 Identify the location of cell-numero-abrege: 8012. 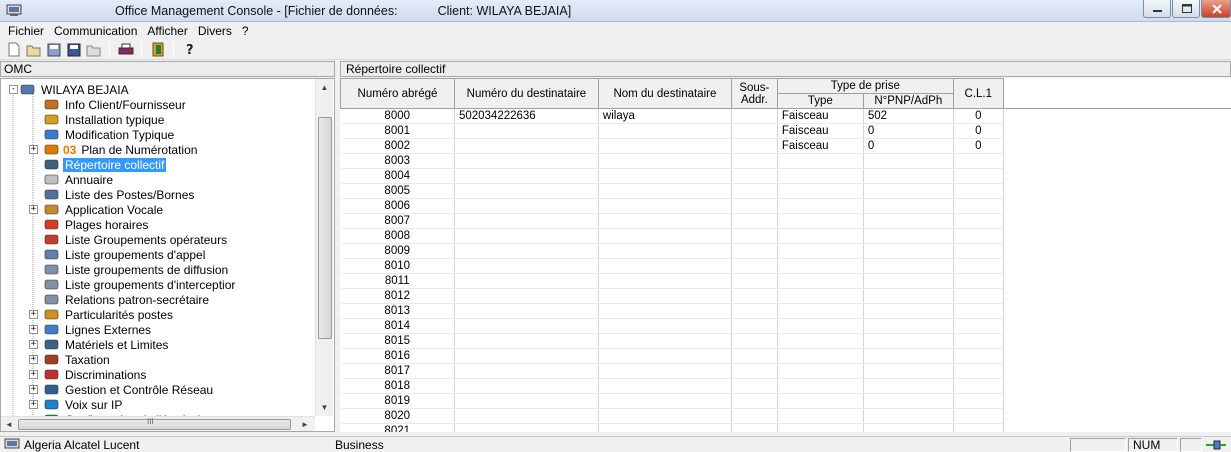
(397, 296).